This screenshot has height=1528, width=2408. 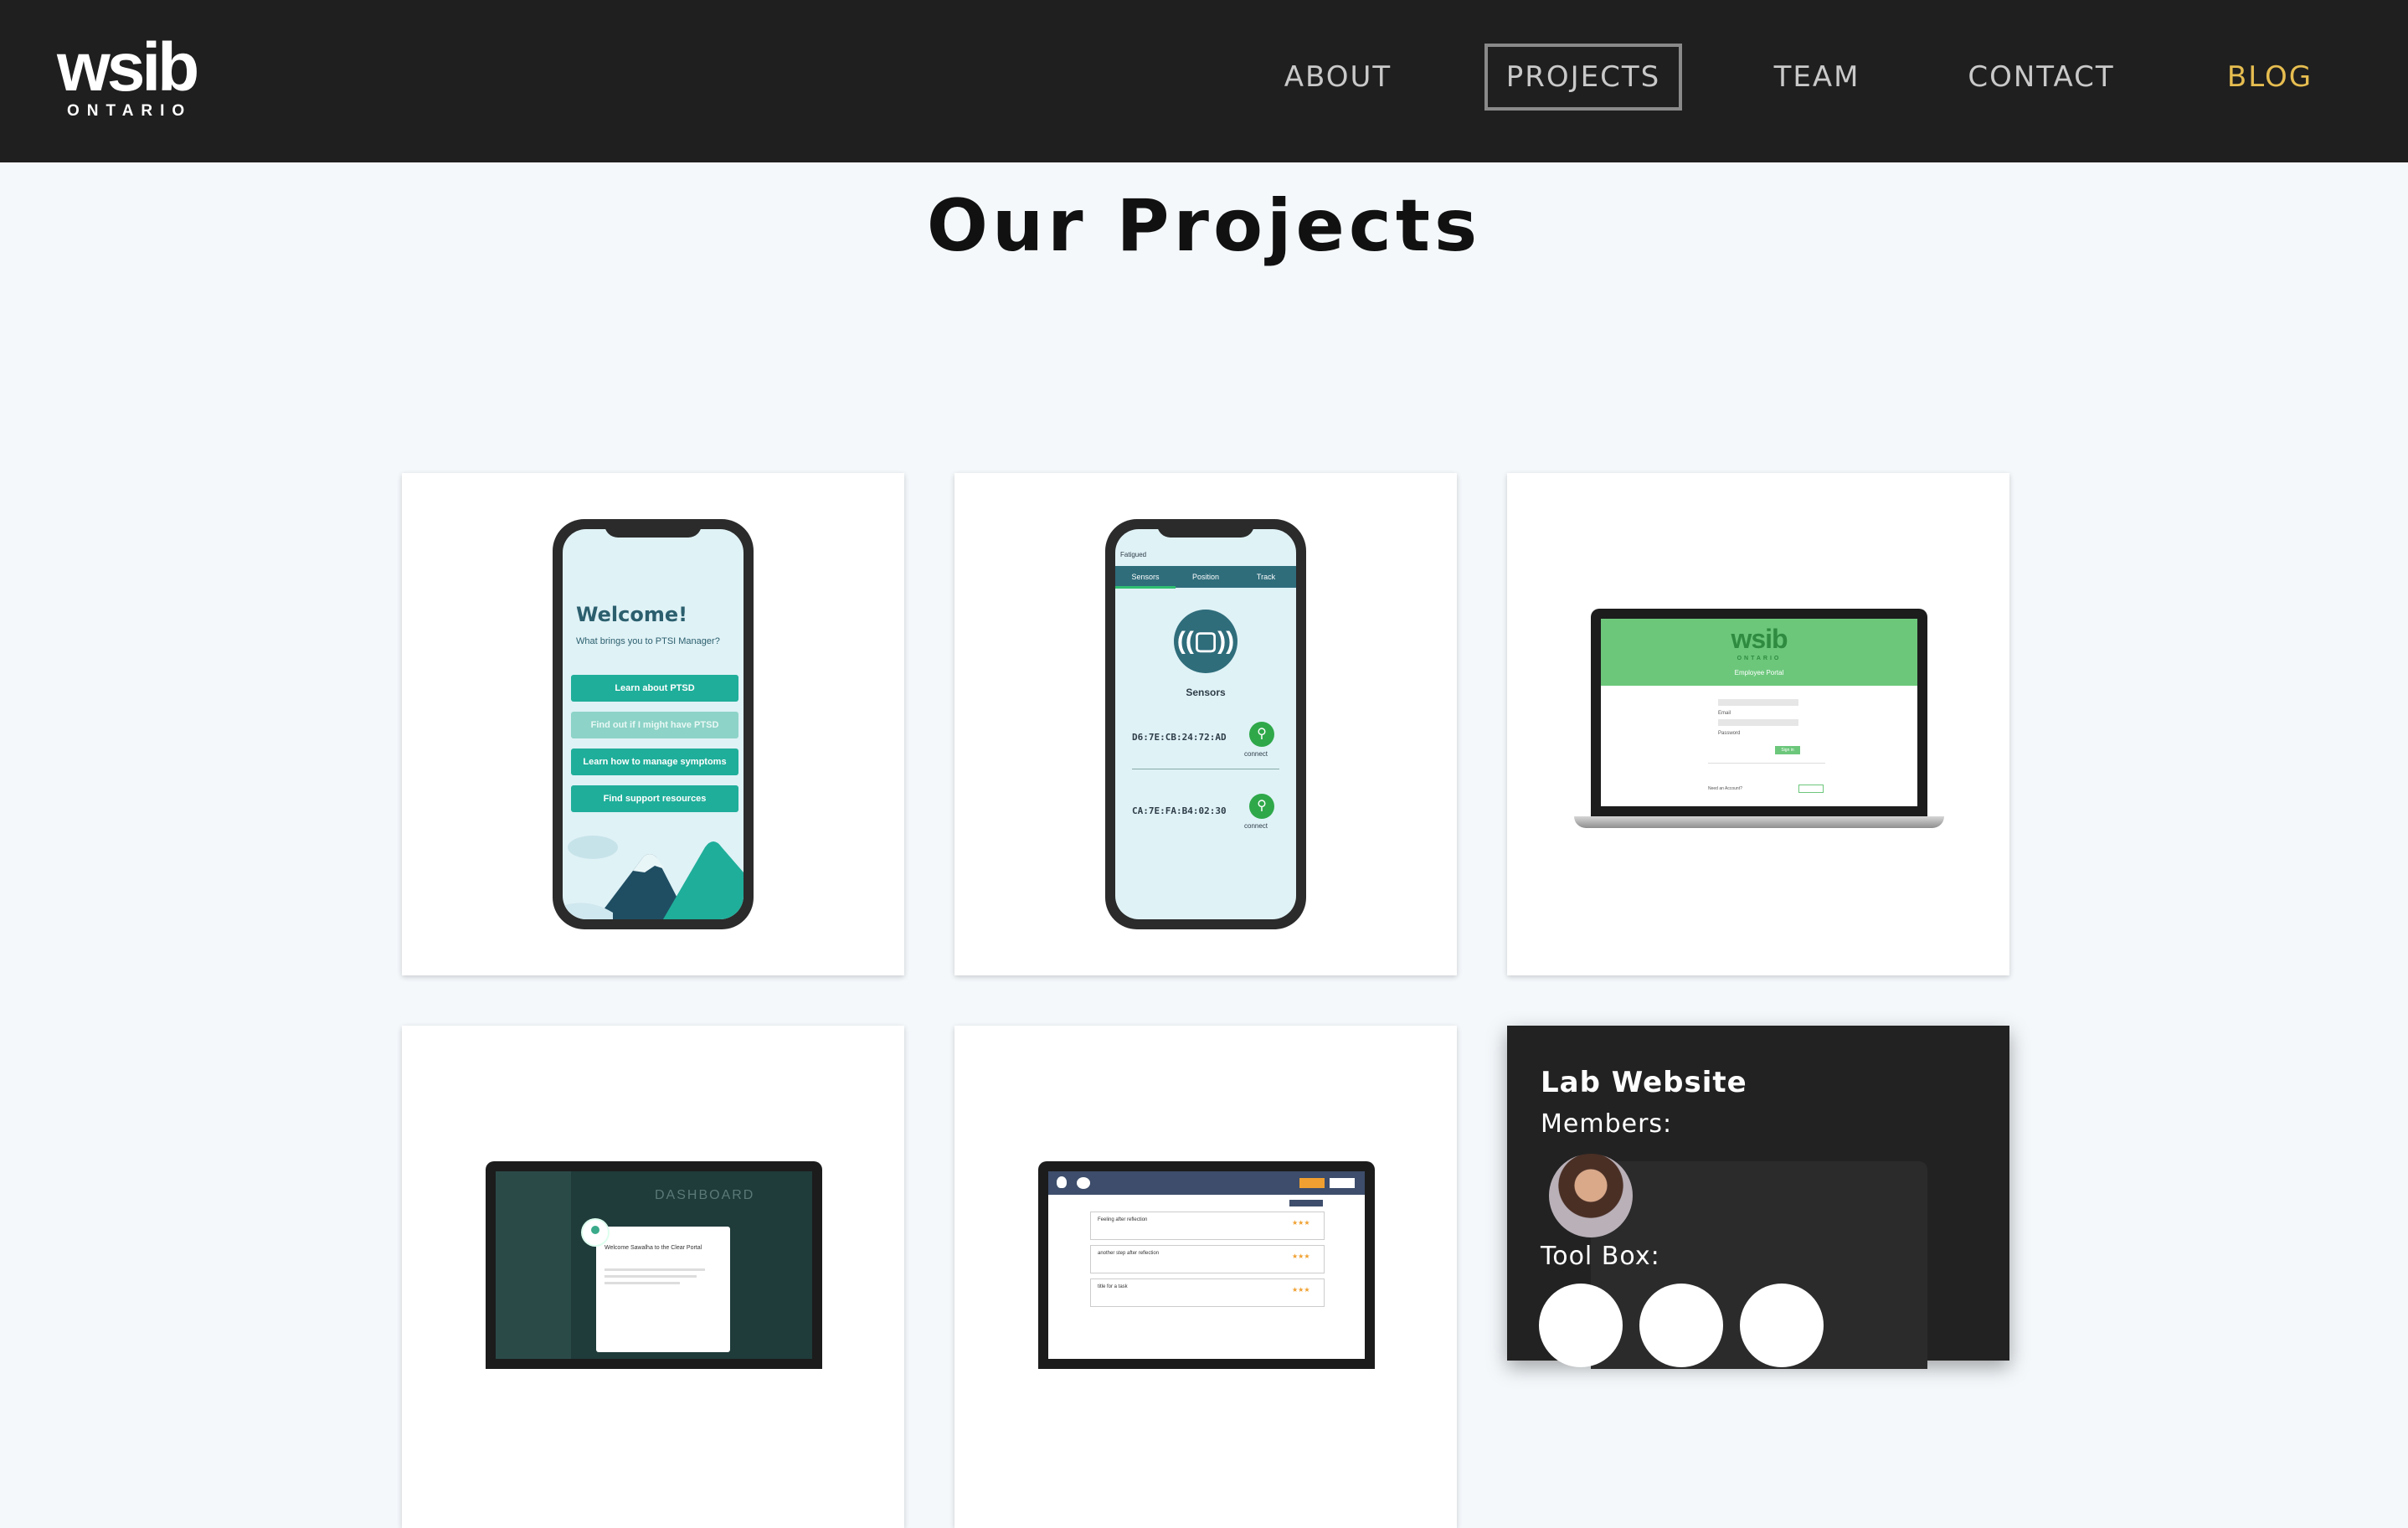 What do you see at coordinates (1306, 1203) in the screenshot?
I see `sort-button` at bounding box center [1306, 1203].